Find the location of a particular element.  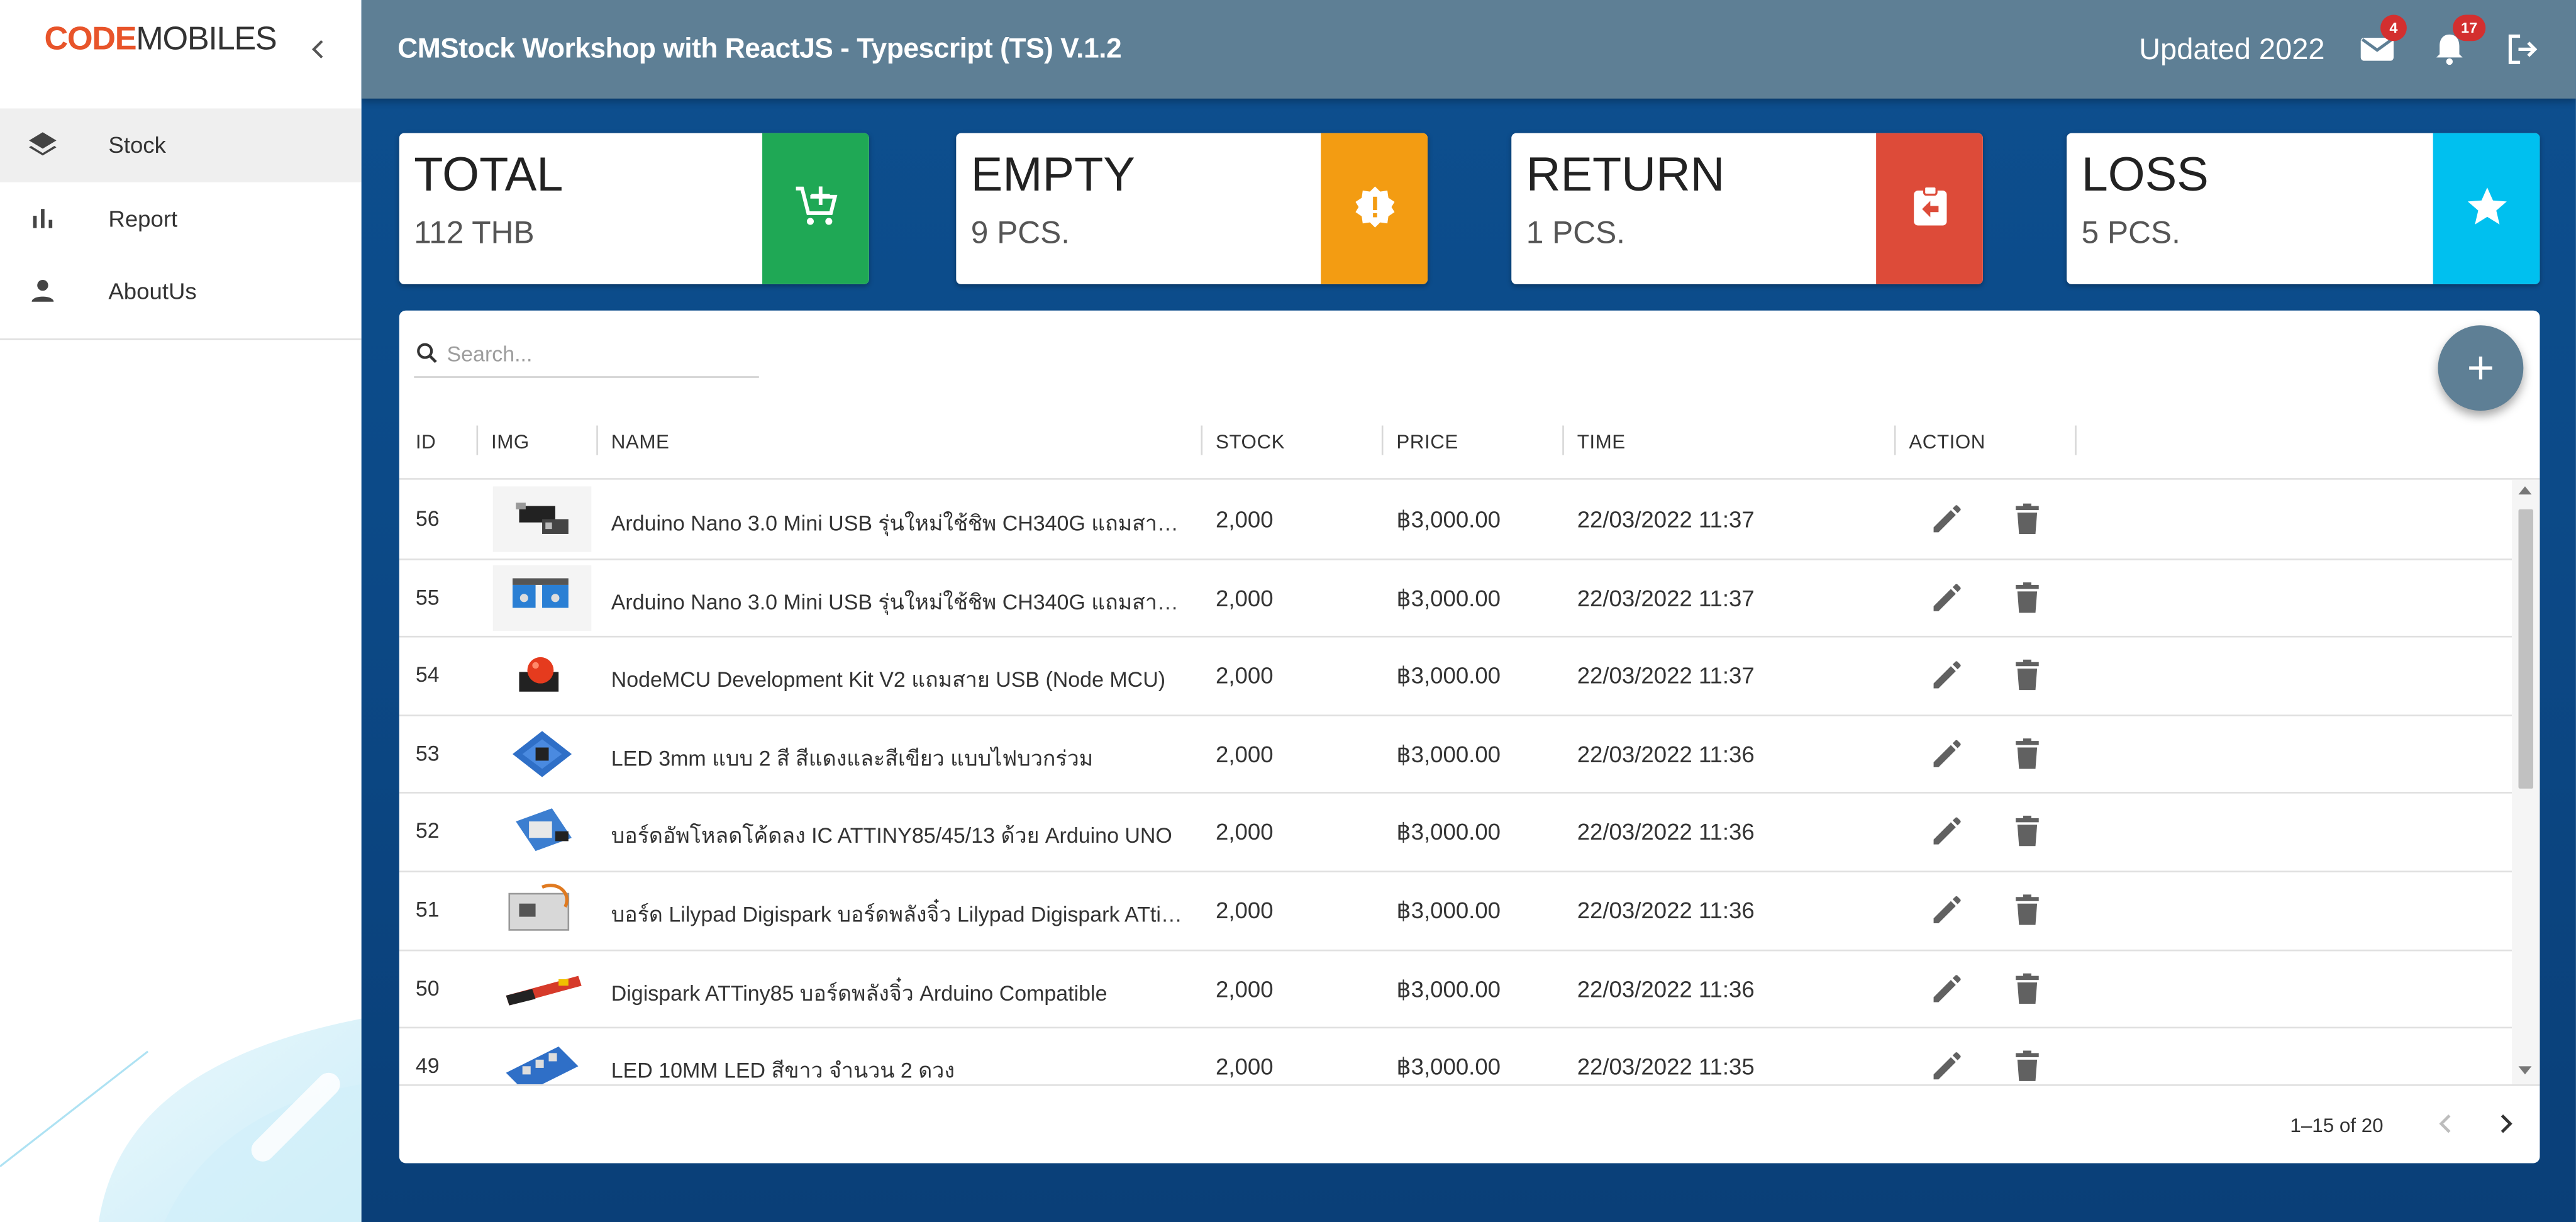

cell-id: 56 is located at coordinates (427, 518).